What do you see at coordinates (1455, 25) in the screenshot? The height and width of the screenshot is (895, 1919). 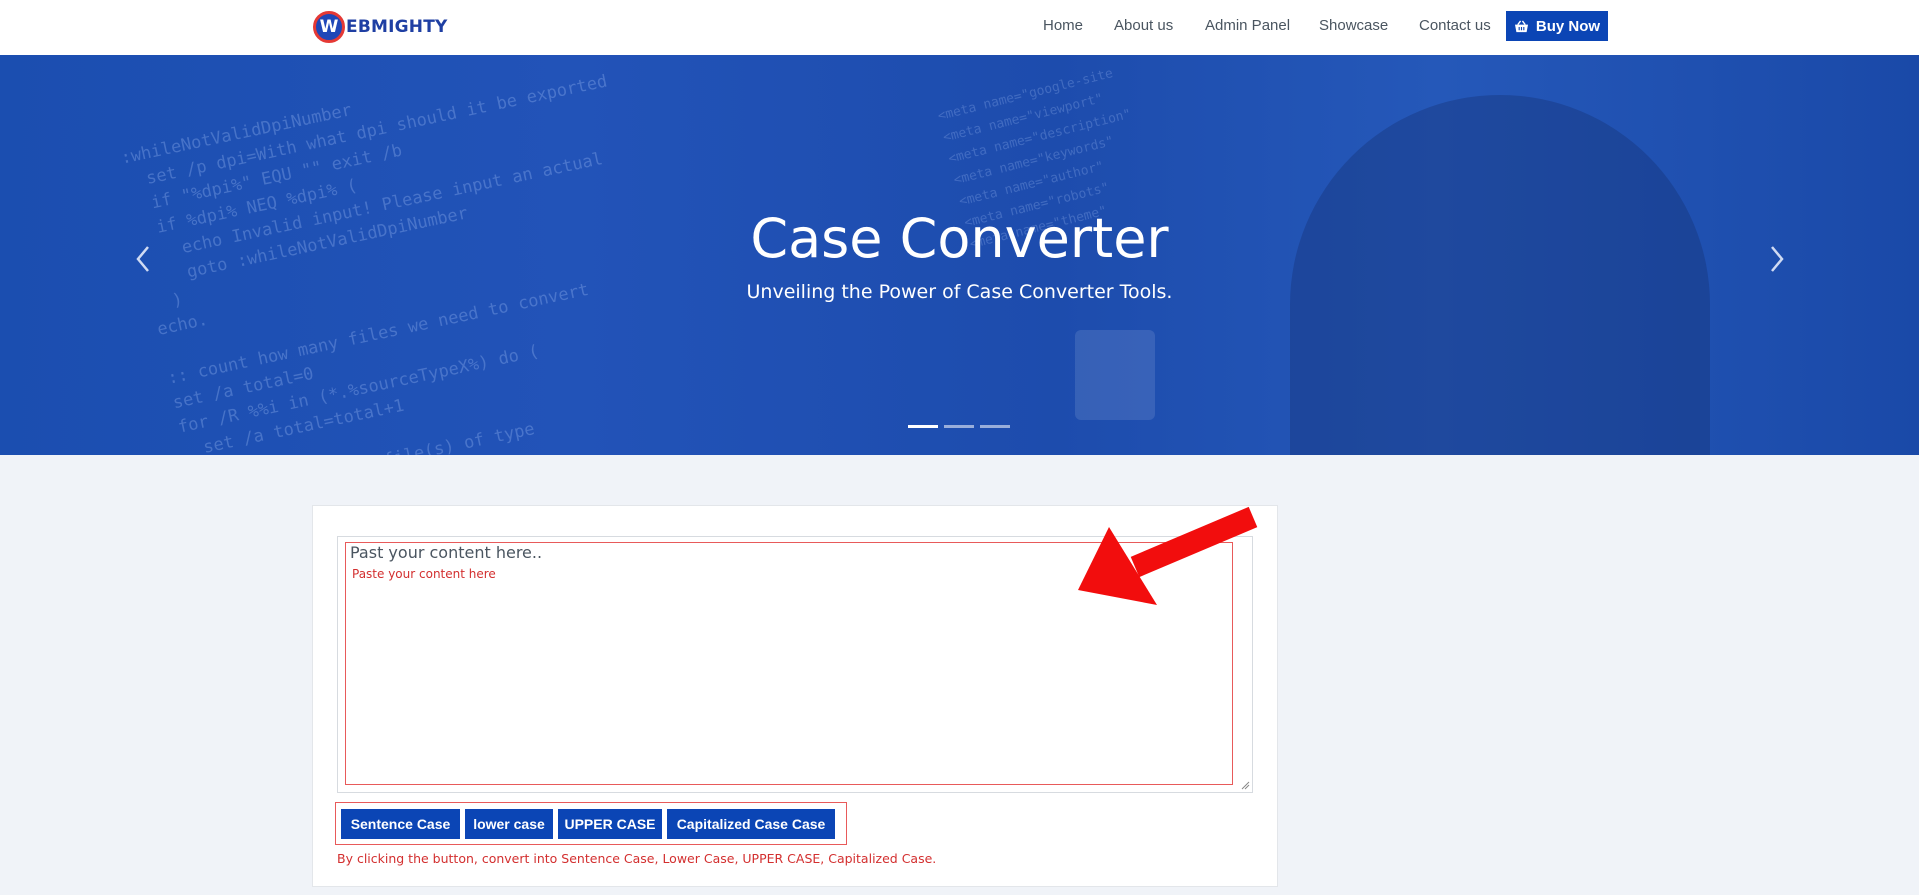 I see `nav-contact-us: Contact us` at bounding box center [1455, 25].